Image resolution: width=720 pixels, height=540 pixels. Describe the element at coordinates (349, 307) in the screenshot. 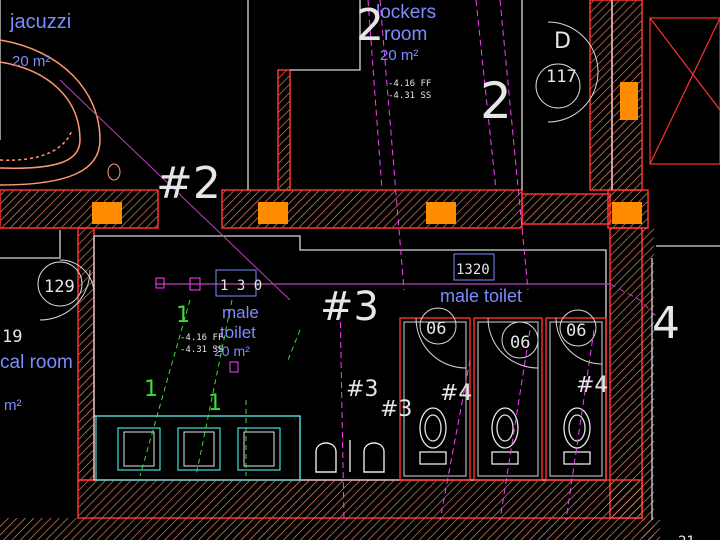

I see `mark-hash3: #3` at that location.